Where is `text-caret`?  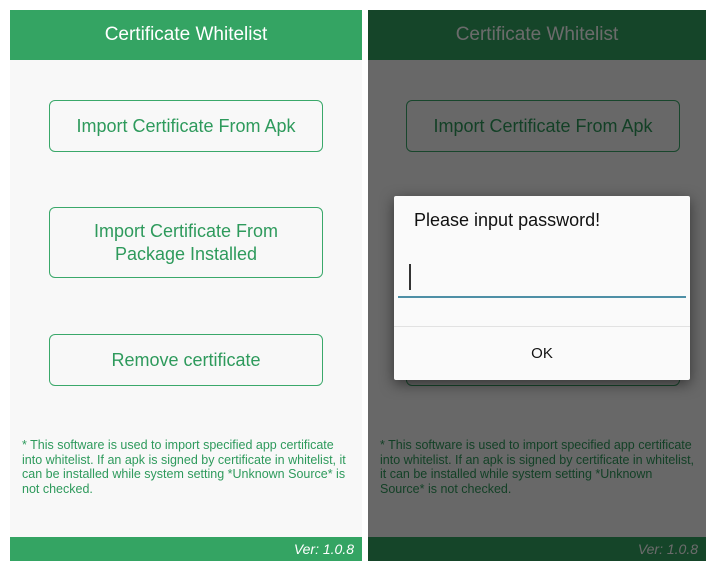 text-caret is located at coordinates (410, 277).